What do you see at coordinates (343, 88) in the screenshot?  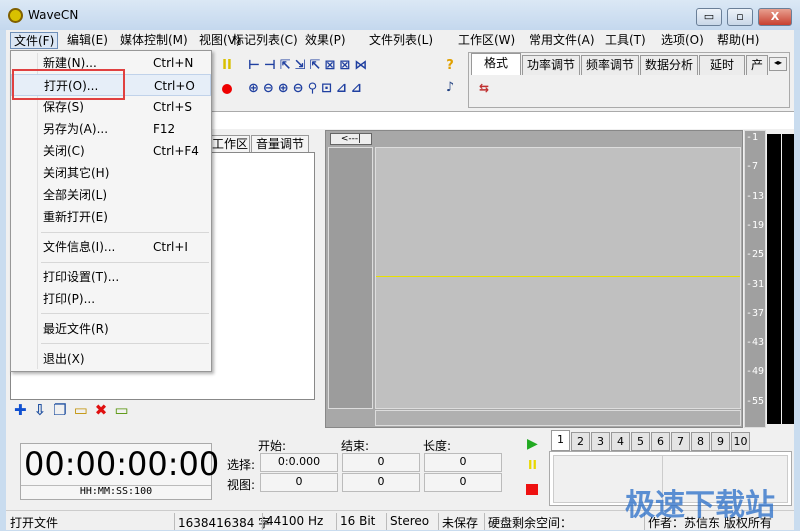 I see `zoom-tools-icon: ⊕⊖⊕⊖⚲⊡⊿⊿` at bounding box center [343, 88].